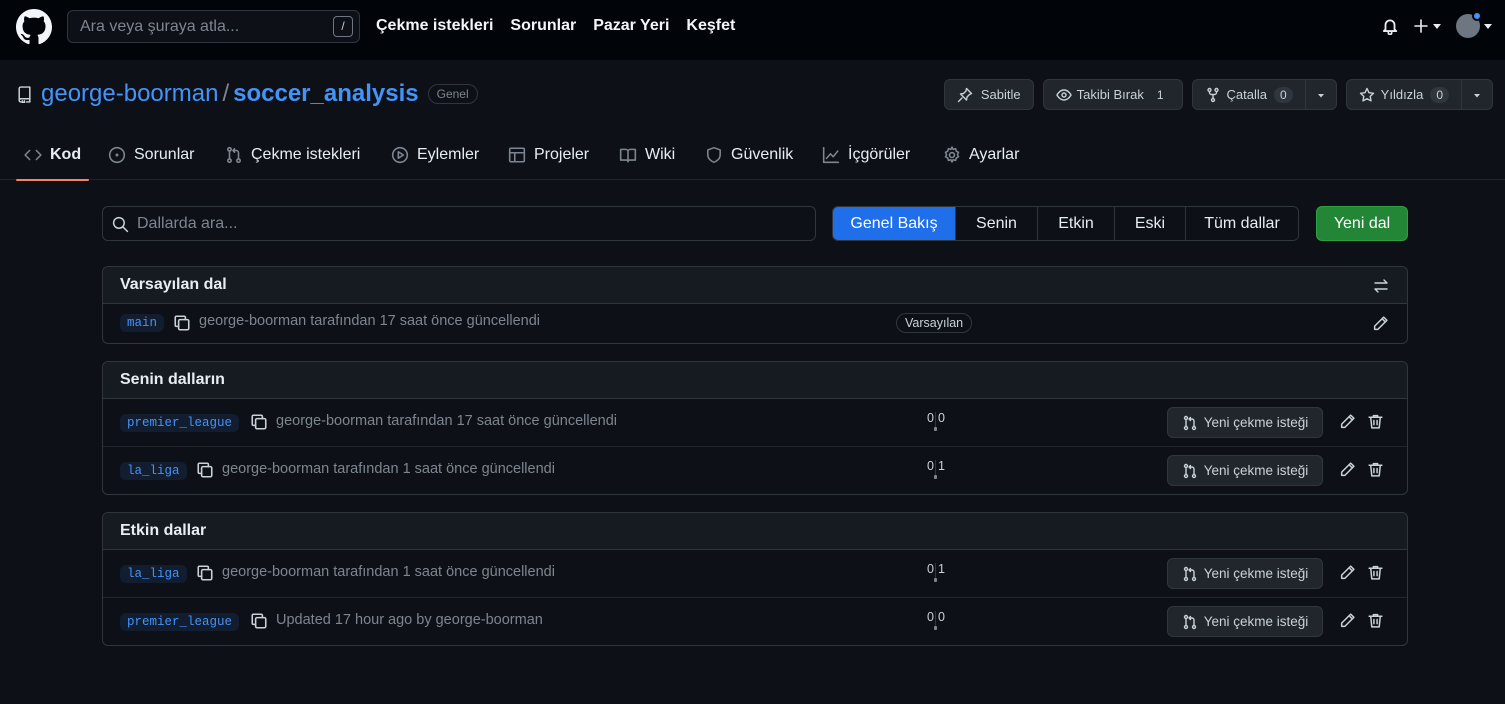  What do you see at coordinates (53, 155) in the screenshot?
I see `tab-code: Kod` at bounding box center [53, 155].